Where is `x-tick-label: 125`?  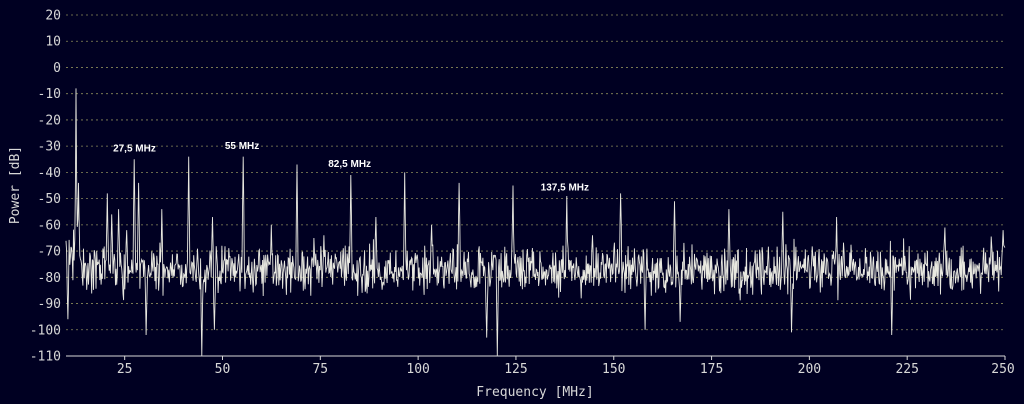
x-tick-label: 125 is located at coordinates (515, 369).